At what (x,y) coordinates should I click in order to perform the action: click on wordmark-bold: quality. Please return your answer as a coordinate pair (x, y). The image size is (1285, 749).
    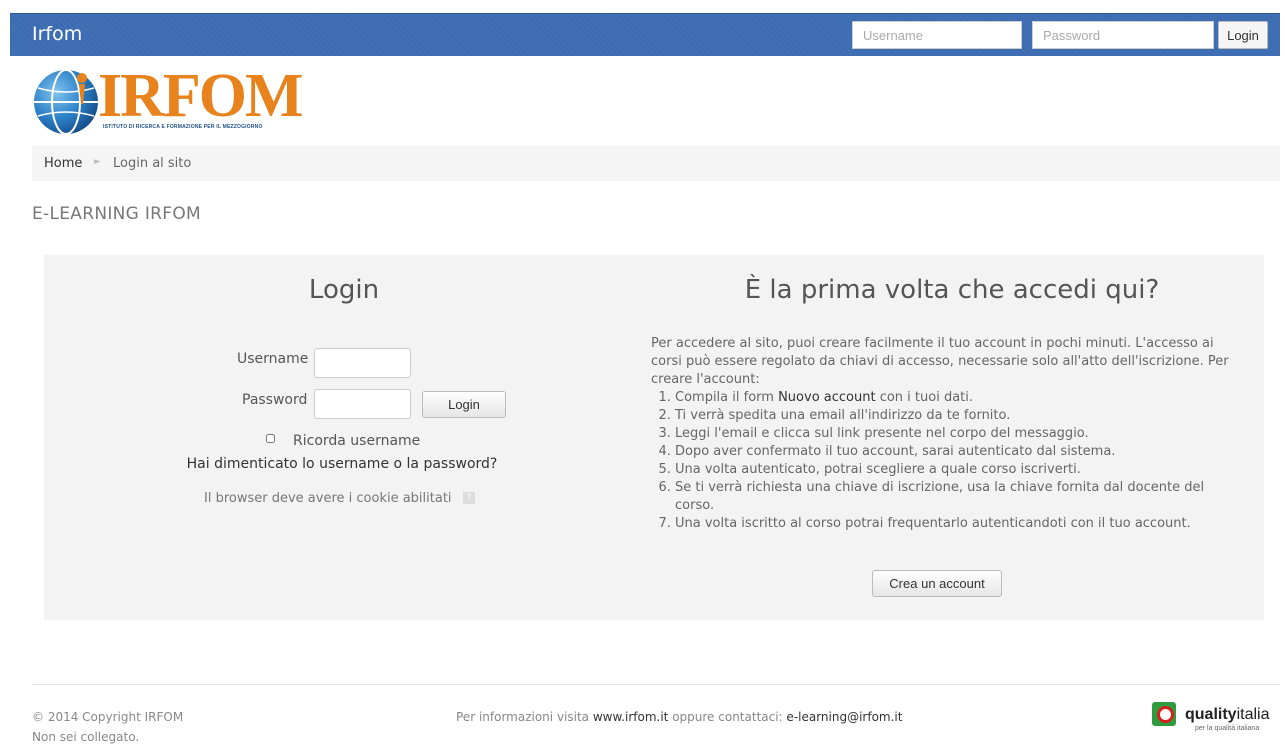
    Looking at the image, I should click on (1211, 714).